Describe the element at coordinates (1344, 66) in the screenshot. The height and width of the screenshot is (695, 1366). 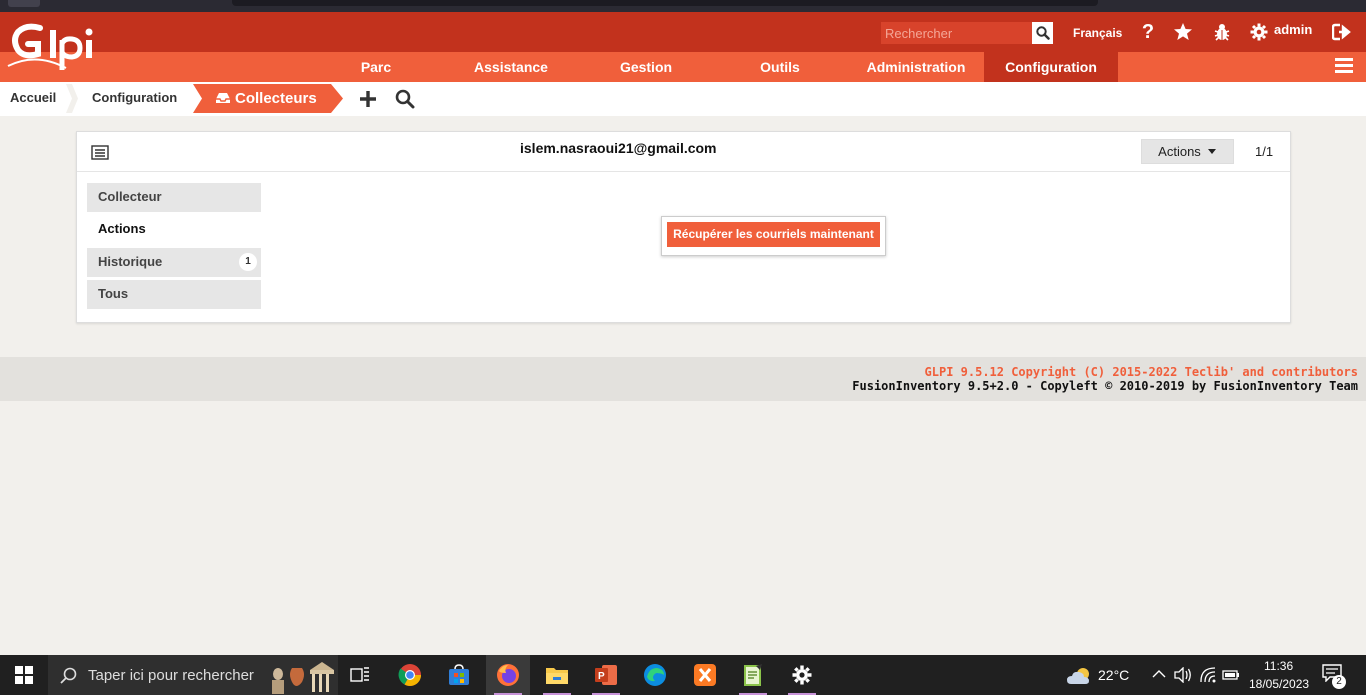
I see `hamburger-menu-icon` at that location.